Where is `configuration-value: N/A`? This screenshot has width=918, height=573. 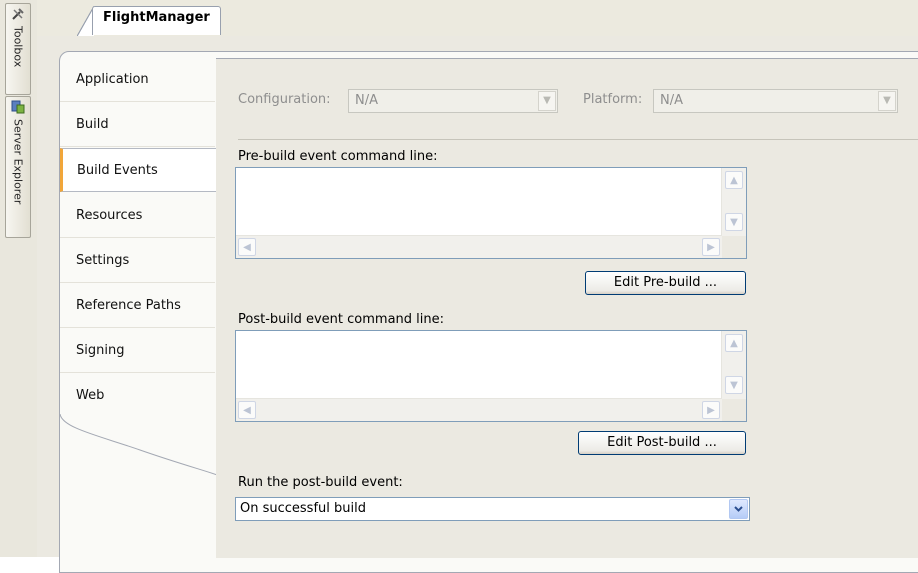 configuration-value: N/A is located at coordinates (366, 100).